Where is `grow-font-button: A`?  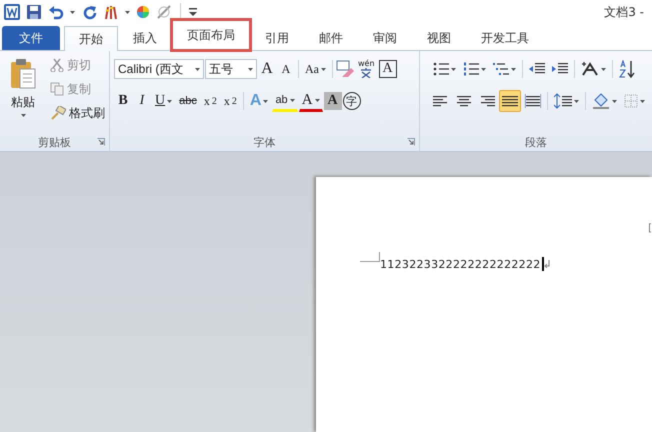
grow-font-button: A is located at coordinates (267, 69).